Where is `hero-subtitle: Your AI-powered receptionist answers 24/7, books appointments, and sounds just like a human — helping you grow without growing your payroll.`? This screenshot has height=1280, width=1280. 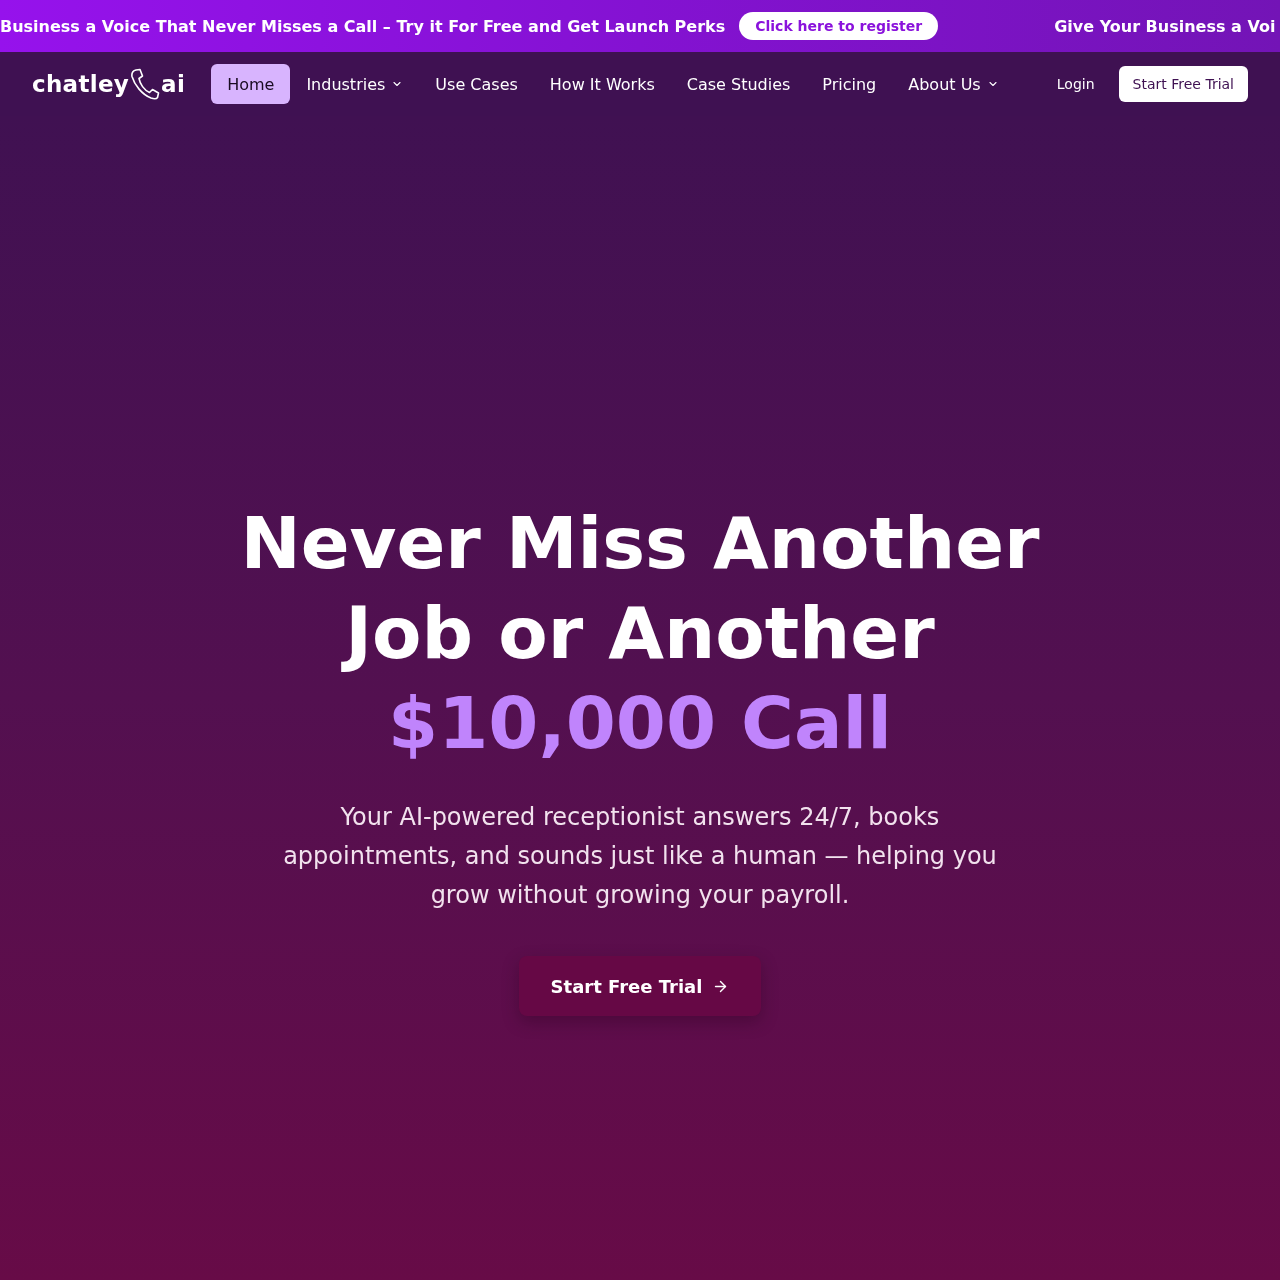
hero-subtitle: Your AI-powered receptionist answers 24/7, books appointments, and sounds just like a human — helping you grow without growing your payroll. is located at coordinates (640, 856).